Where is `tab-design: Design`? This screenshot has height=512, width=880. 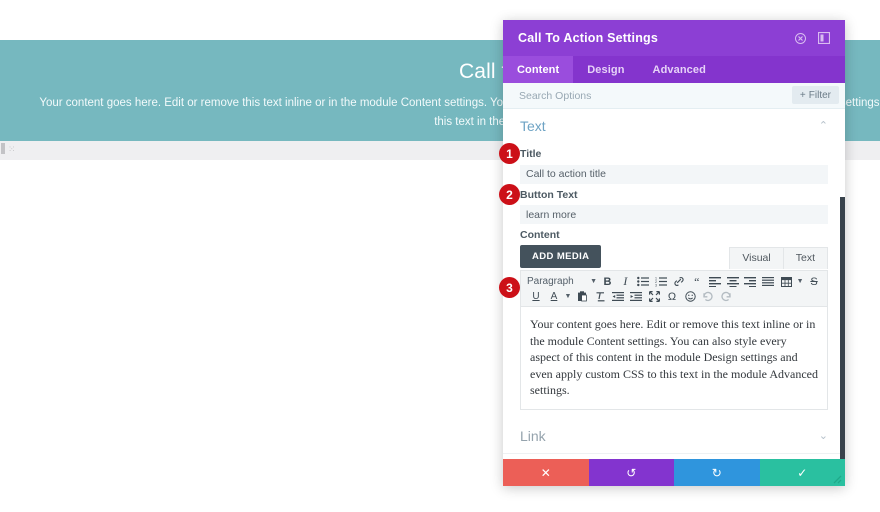 tab-design: Design is located at coordinates (605, 69).